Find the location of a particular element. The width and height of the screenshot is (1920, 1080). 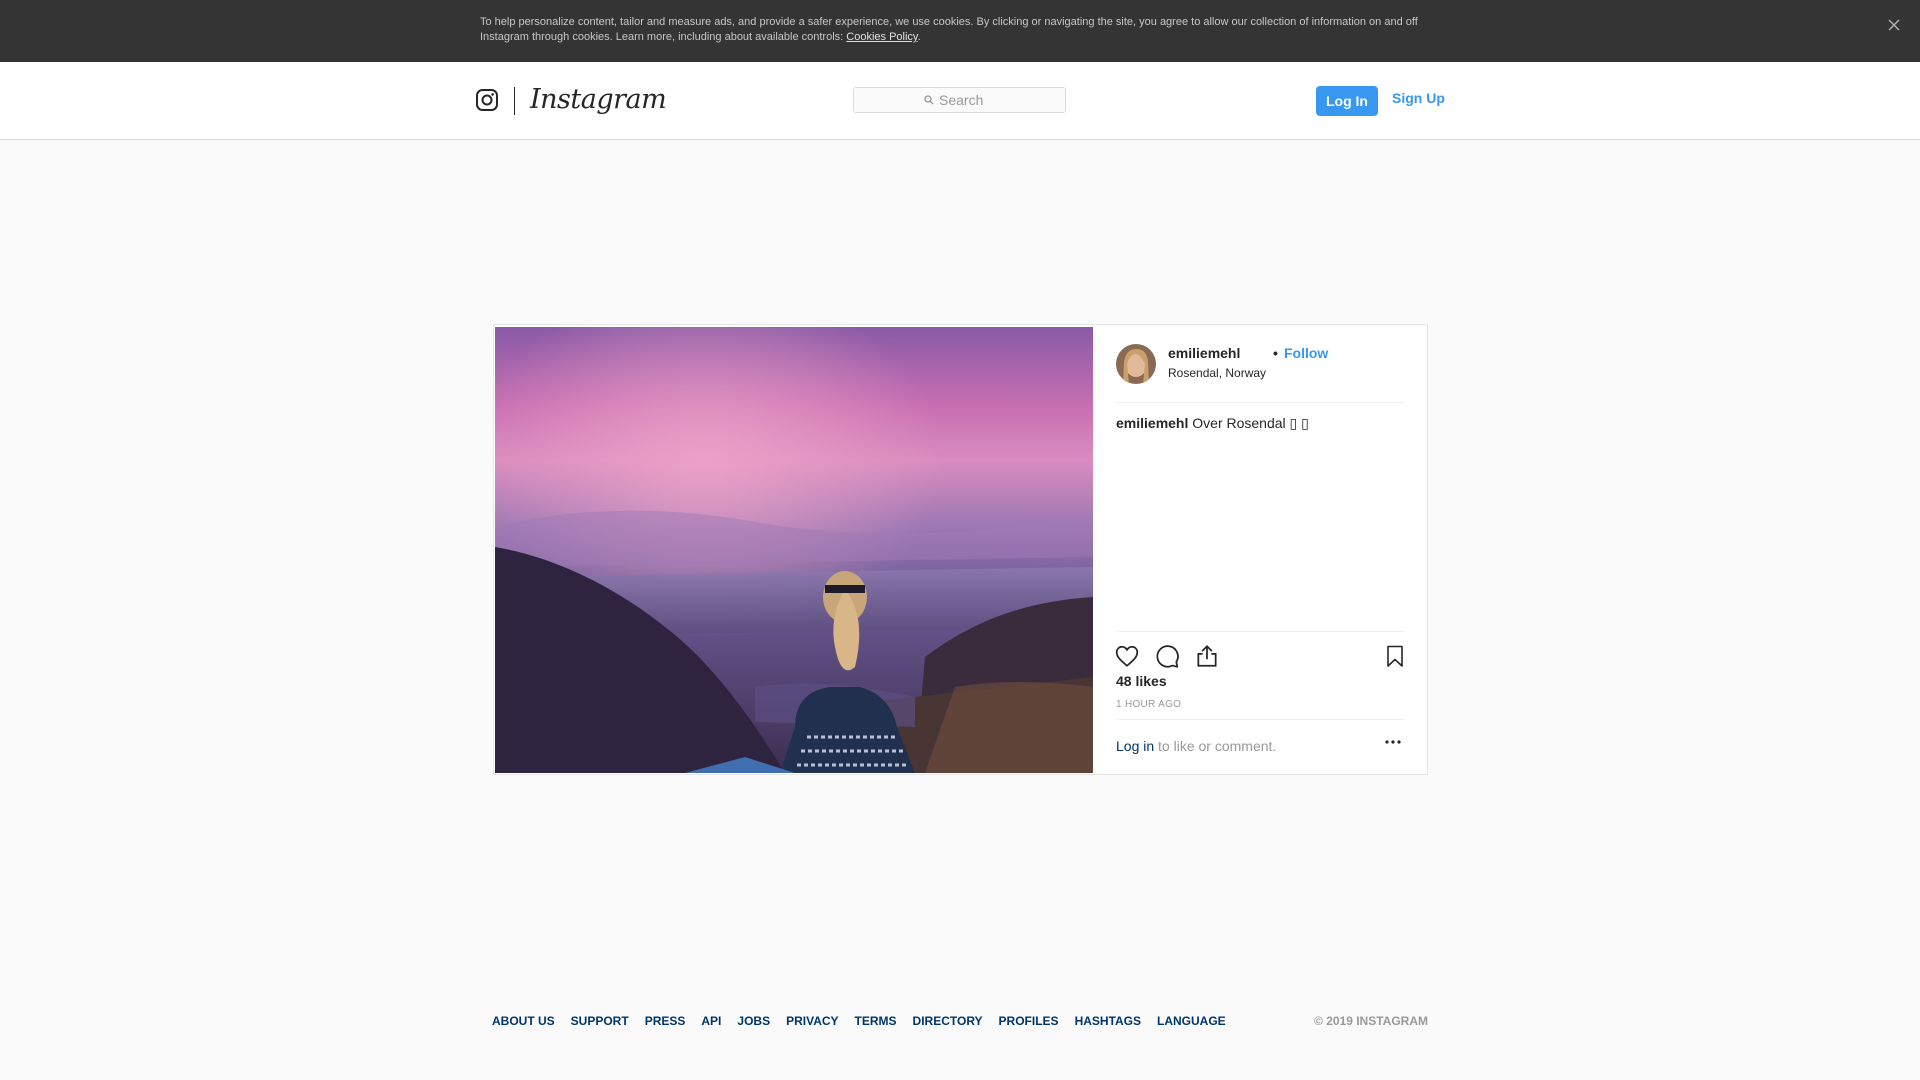

footer-link-terms: TERMS is located at coordinates (876, 1021).